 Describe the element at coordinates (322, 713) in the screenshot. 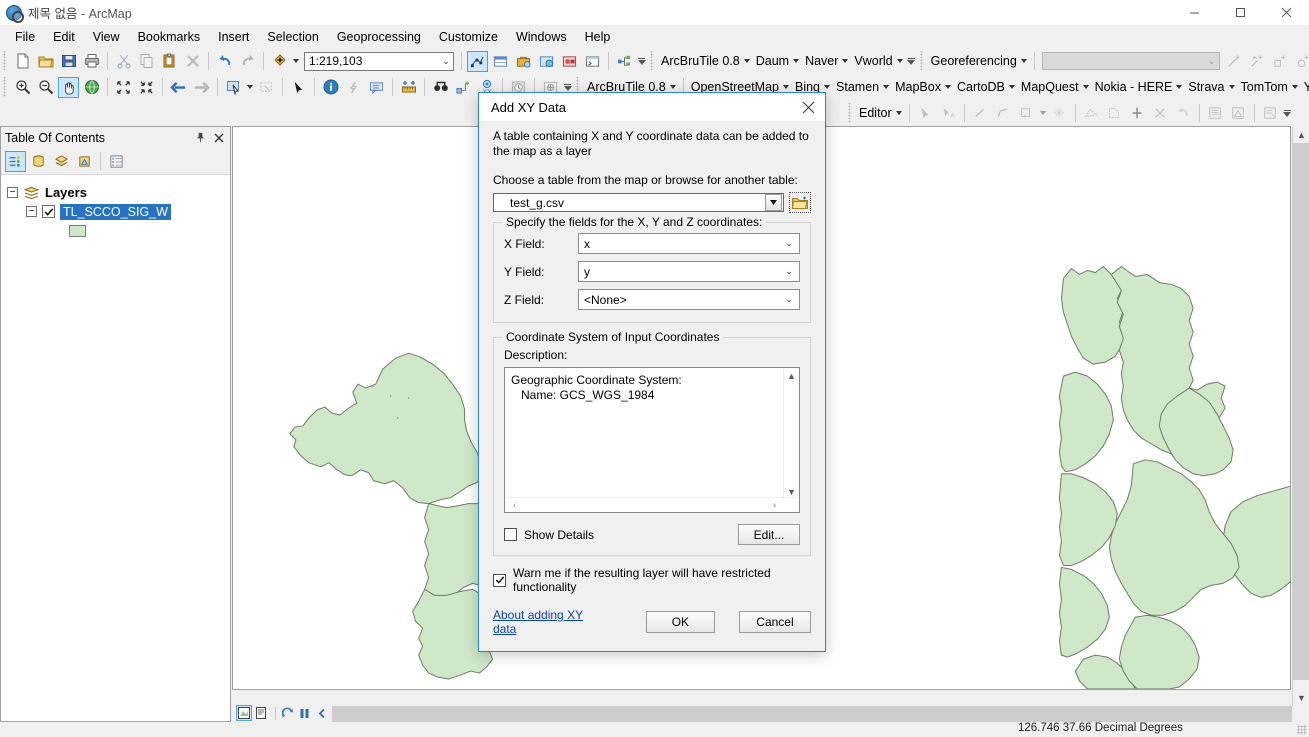

I see `collapse-icon` at that location.